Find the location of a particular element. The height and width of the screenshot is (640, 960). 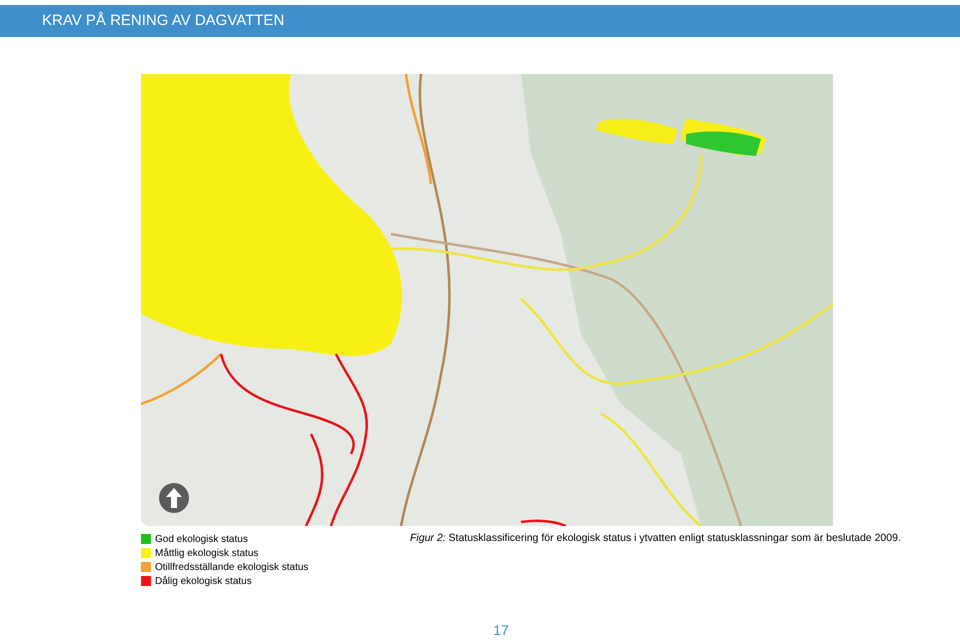

legend-label: Dålig ekologisk status is located at coordinates (203, 581).